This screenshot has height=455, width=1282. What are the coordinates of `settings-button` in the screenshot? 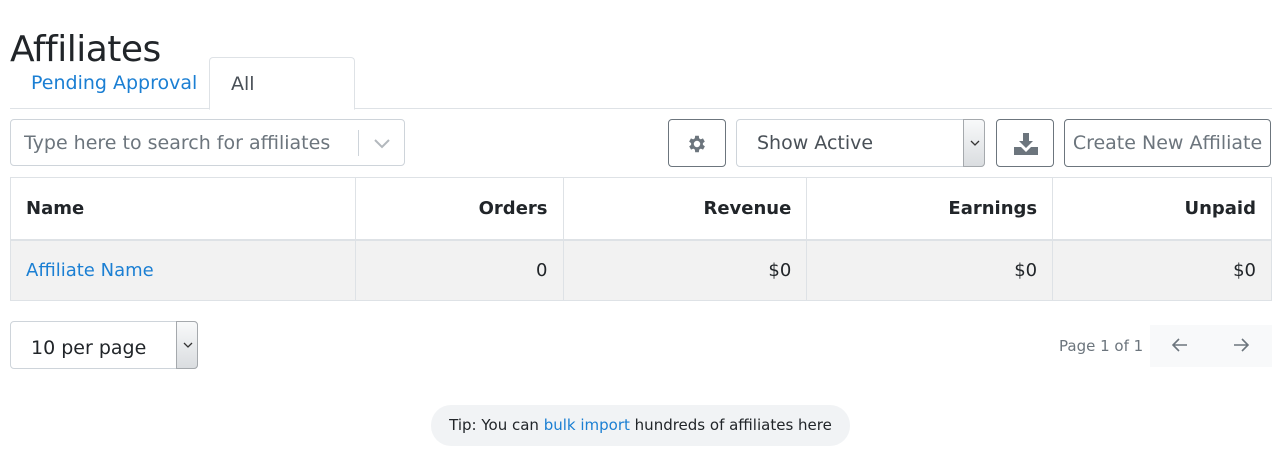 It's located at (697, 143).